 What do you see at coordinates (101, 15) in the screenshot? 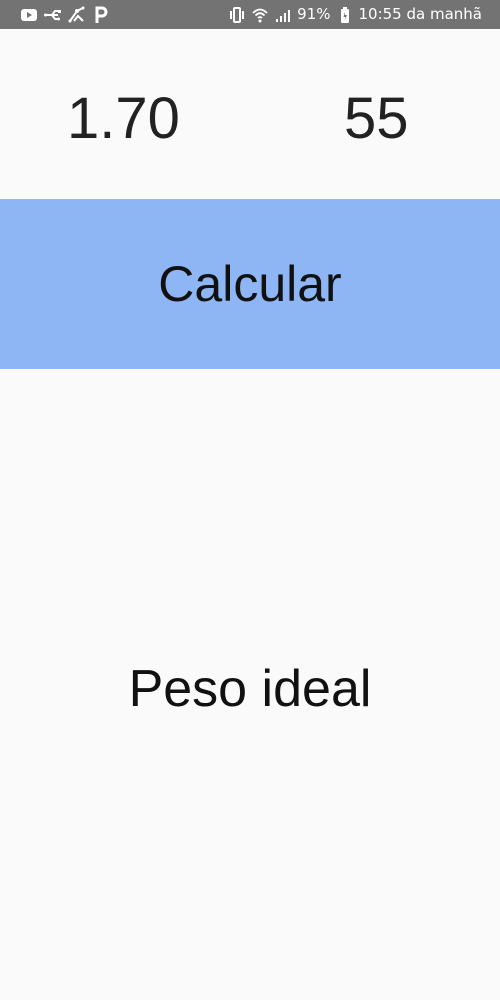
I see `parking-icon` at bounding box center [101, 15].